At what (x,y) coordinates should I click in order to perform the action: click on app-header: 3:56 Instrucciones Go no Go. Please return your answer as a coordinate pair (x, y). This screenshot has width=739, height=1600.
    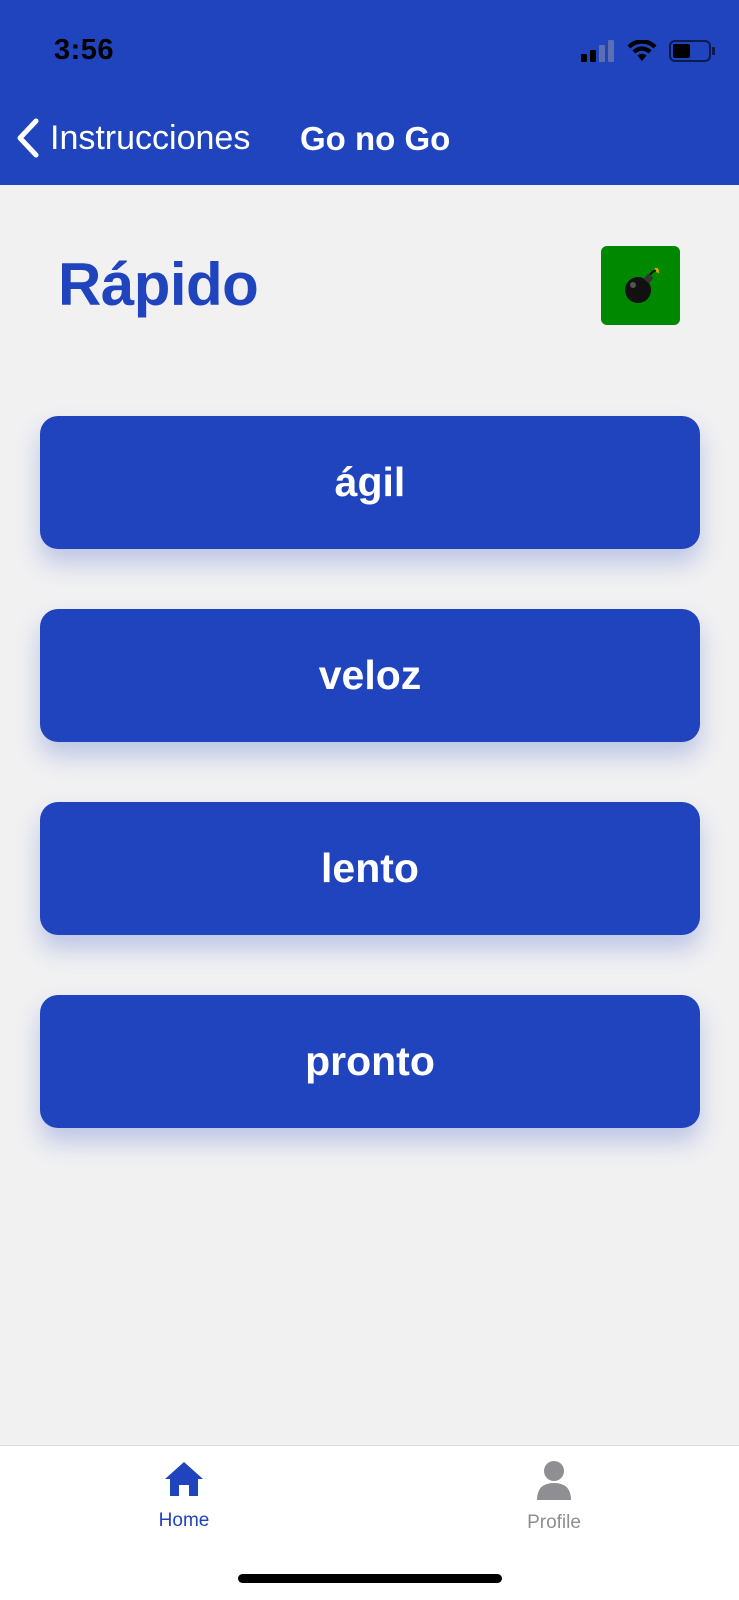
    Looking at the image, I should click on (369, 92).